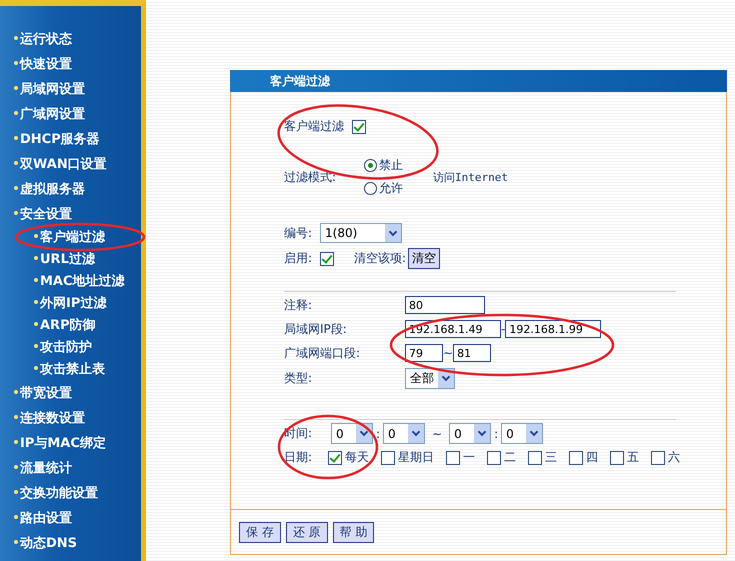  I want to click on port-start-field: 79, so click(424, 353).